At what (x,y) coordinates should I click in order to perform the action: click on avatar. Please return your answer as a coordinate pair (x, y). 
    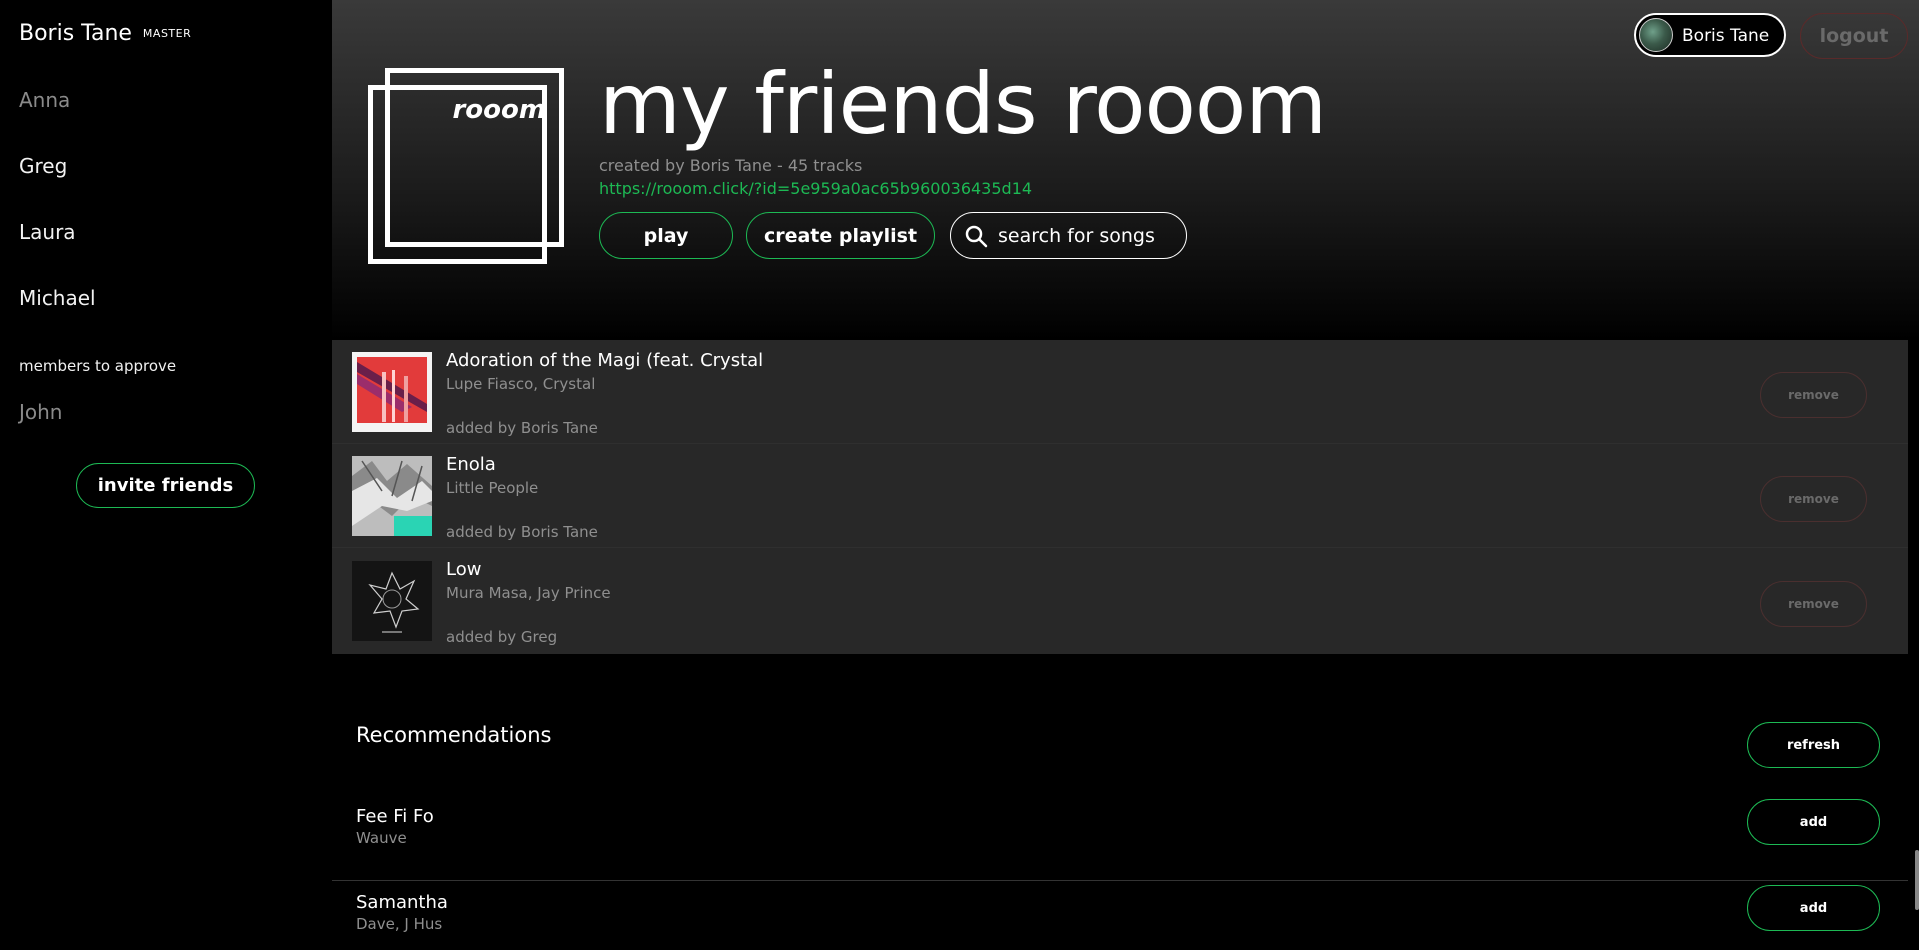
    Looking at the image, I should click on (1656, 35).